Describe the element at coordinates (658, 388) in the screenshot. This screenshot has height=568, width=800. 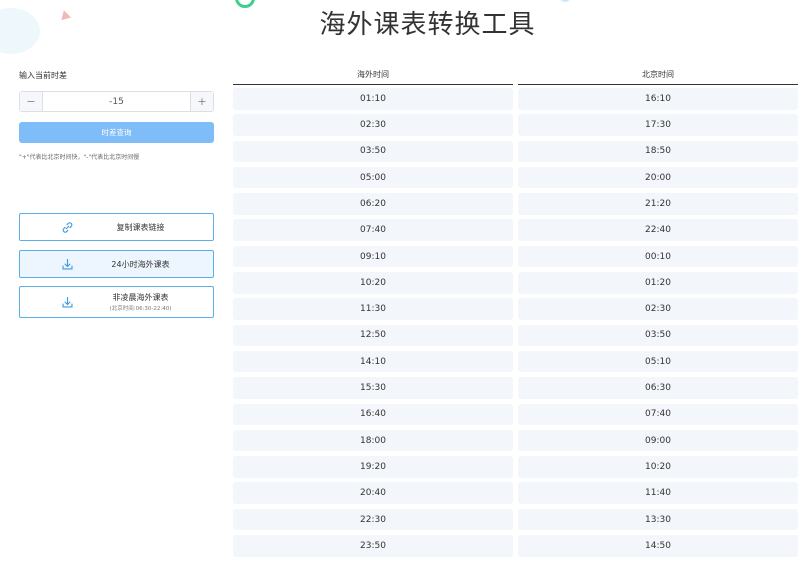
I see `beijing-time-cell: 06:30` at that location.